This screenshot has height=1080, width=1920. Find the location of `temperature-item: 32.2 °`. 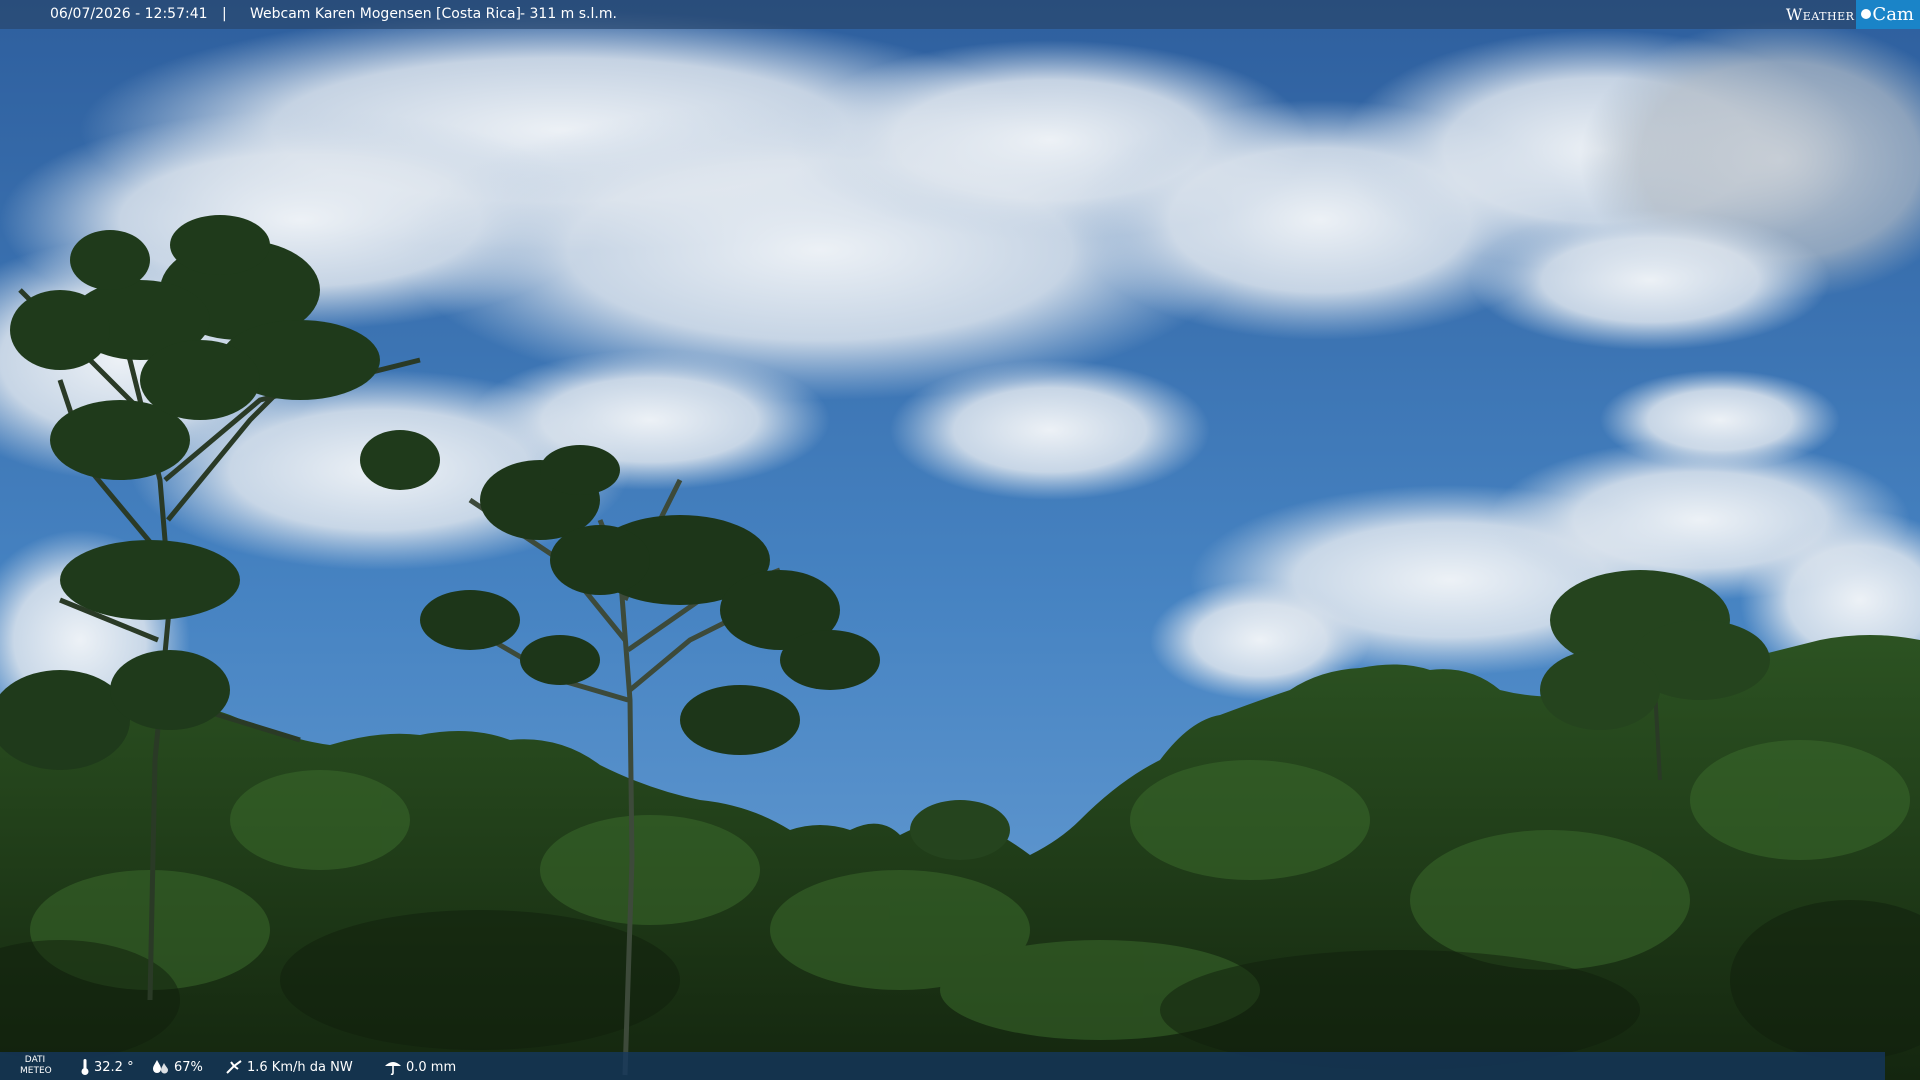

temperature-item: 32.2 ° is located at coordinates (107, 1067).